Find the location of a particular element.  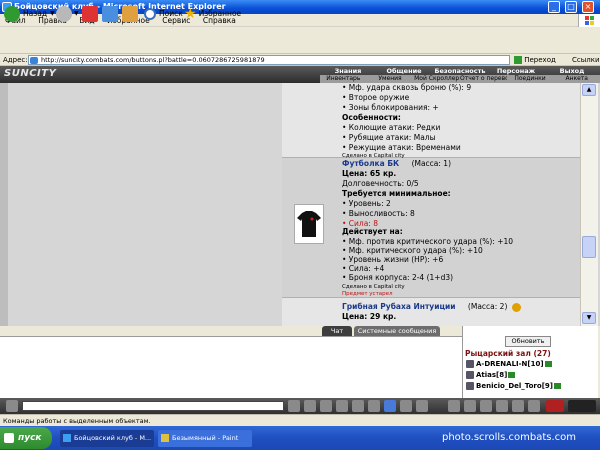

room-title: Рыцарский зал (27) is located at coordinates (508, 353).